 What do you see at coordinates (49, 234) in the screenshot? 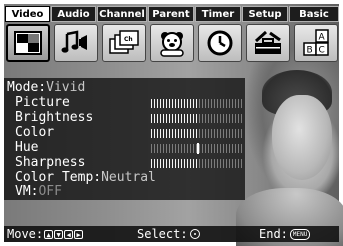
I see `arrow-up-icon: ▲` at bounding box center [49, 234].